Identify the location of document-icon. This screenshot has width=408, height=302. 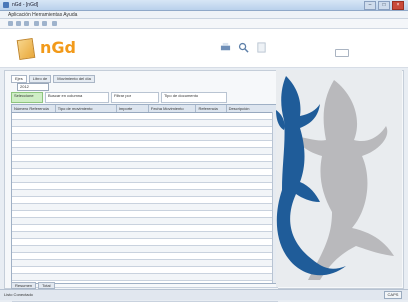
(261, 47).